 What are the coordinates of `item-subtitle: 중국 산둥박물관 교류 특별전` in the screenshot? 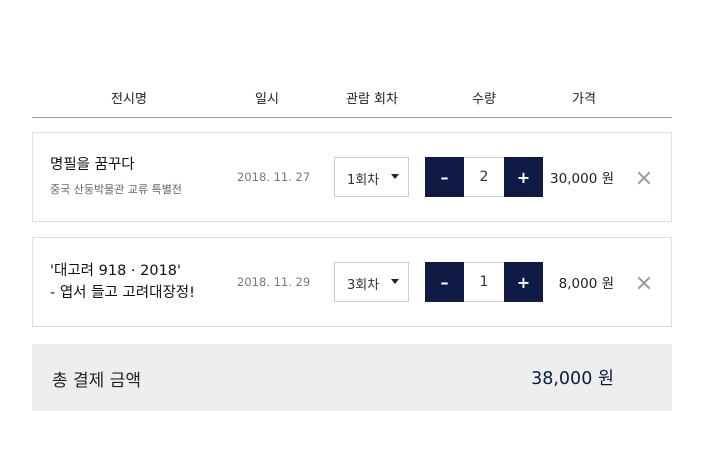 It's located at (116, 189).